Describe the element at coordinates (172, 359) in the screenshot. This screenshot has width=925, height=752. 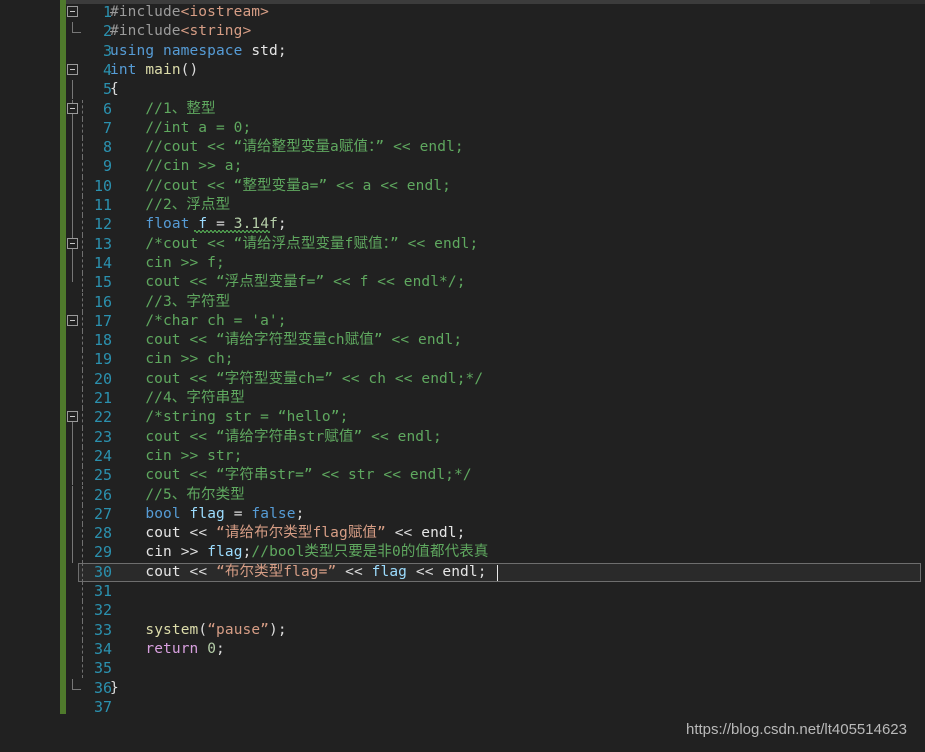
I see `code-line-text: cin >> ch;` at that location.